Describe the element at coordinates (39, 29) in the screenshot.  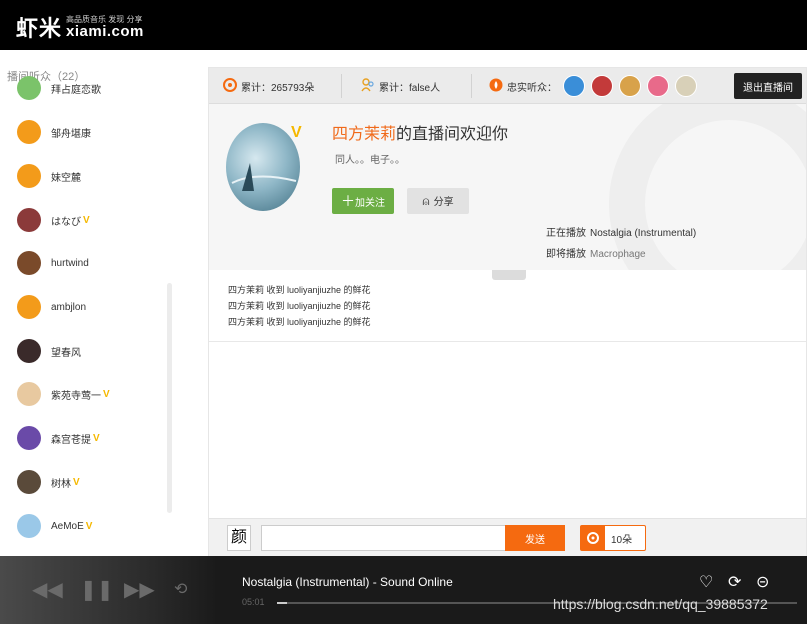
I see `logo-chinese: 虾米` at that location.